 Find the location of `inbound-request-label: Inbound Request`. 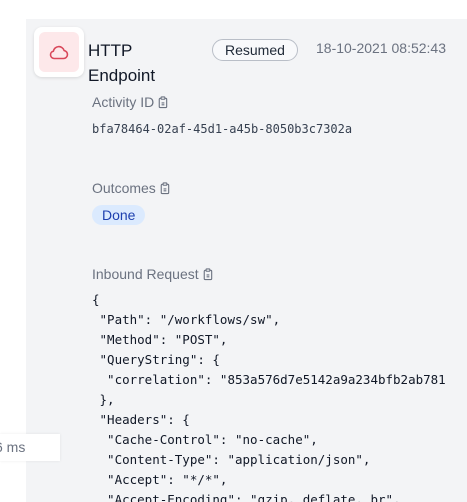

inbound-request-label: Inbound Request is located at coordinates (153, 274).